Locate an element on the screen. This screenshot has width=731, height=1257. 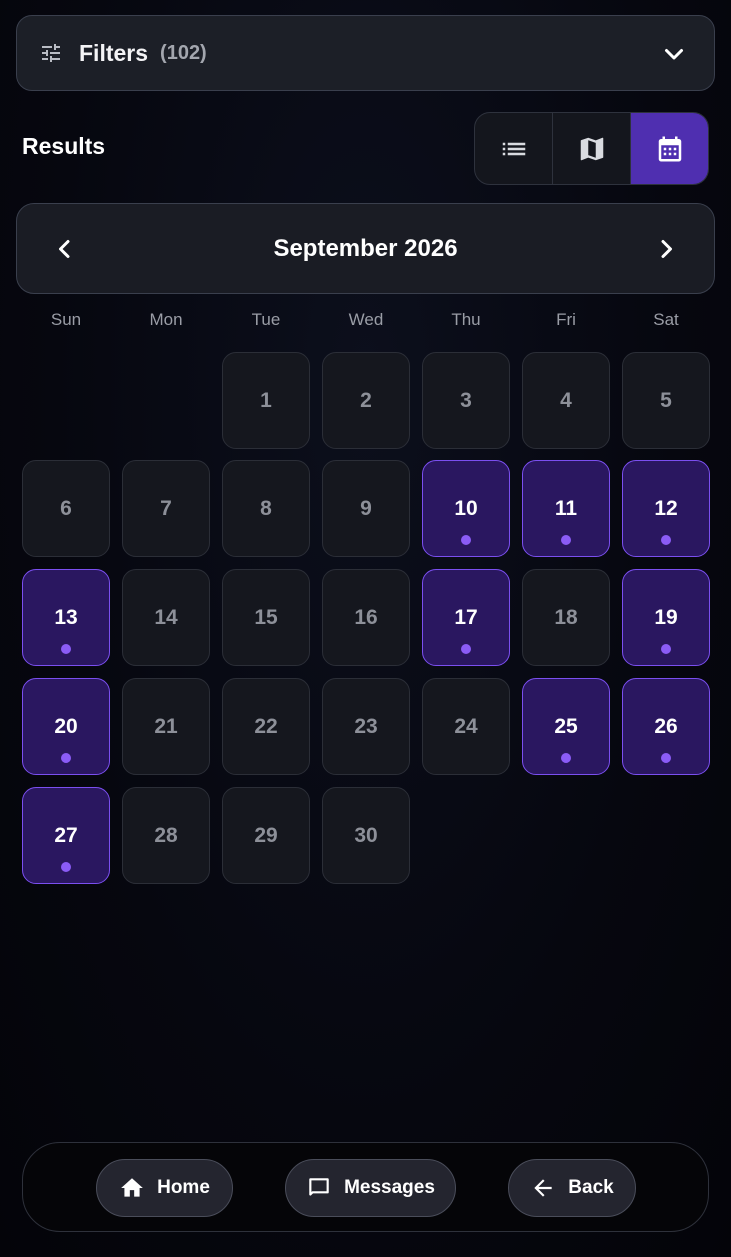
day-number: 26 is located at coordinates (666, 726).